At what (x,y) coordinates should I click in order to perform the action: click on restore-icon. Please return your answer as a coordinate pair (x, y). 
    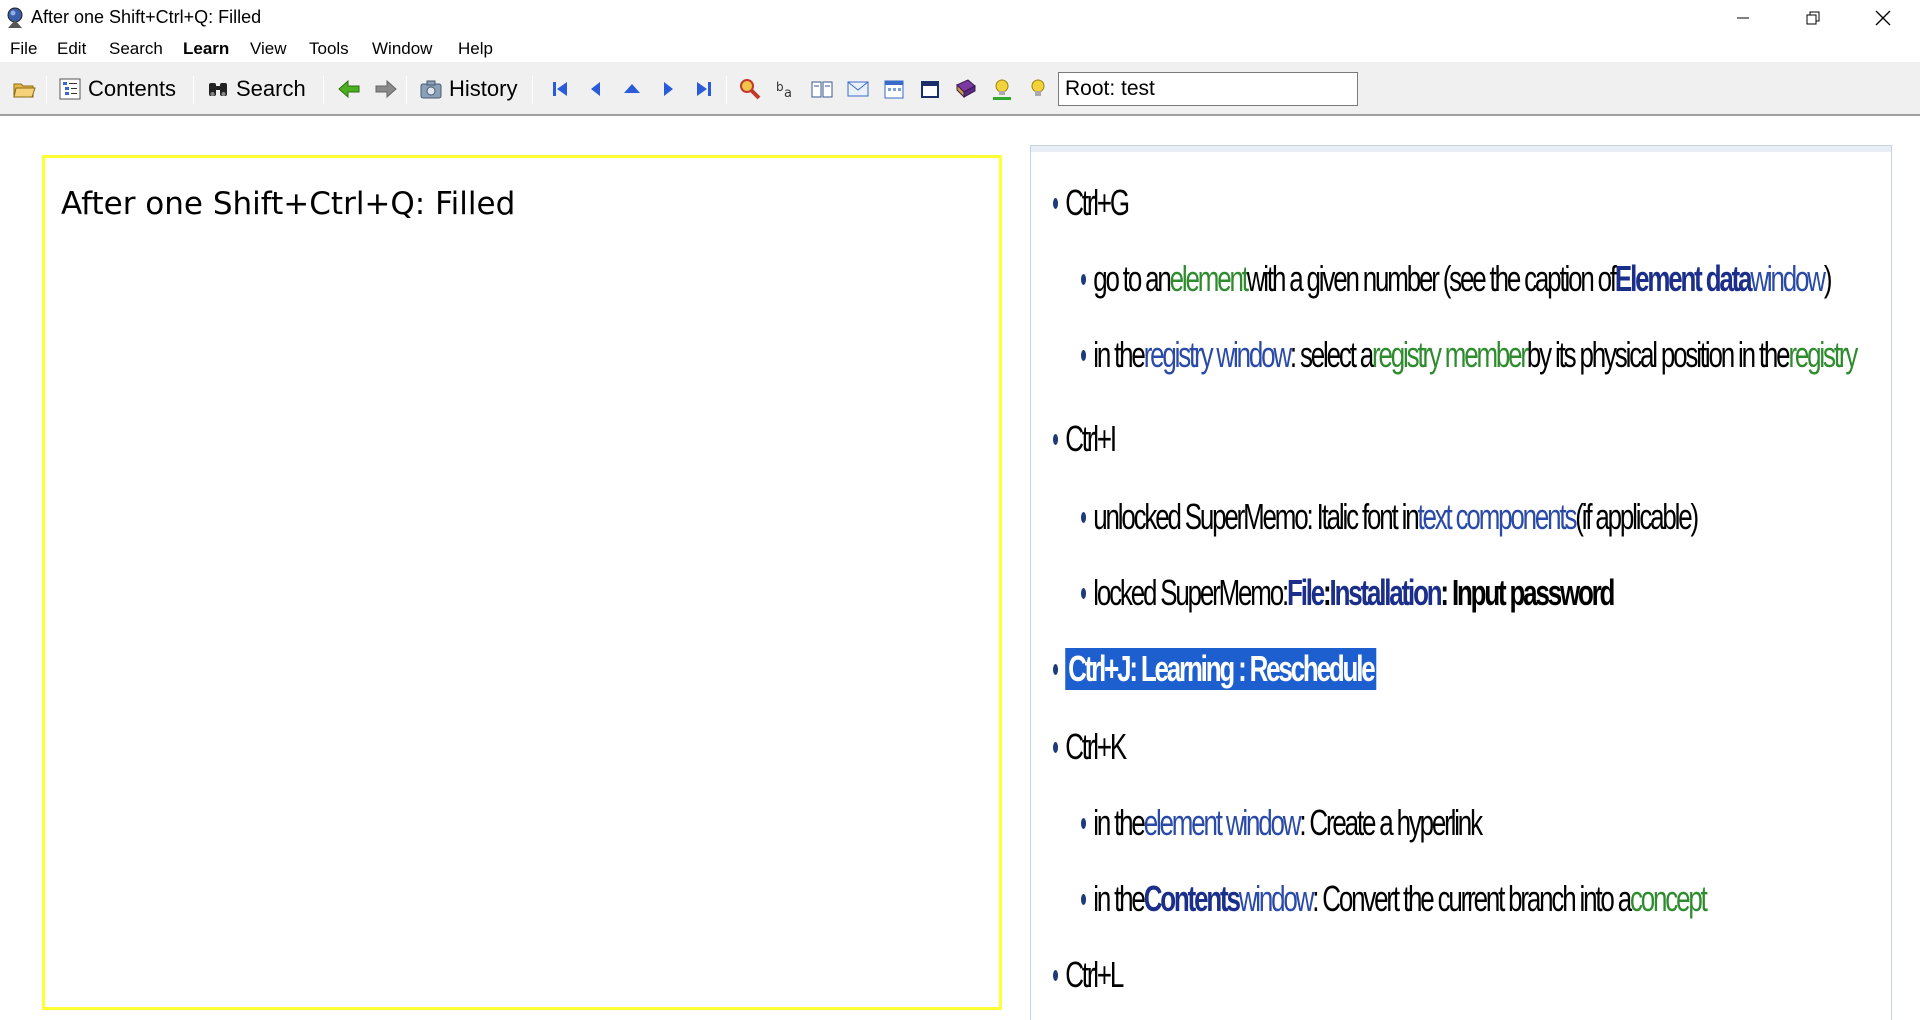
    Looking at the image, I should click on (1813, 18).